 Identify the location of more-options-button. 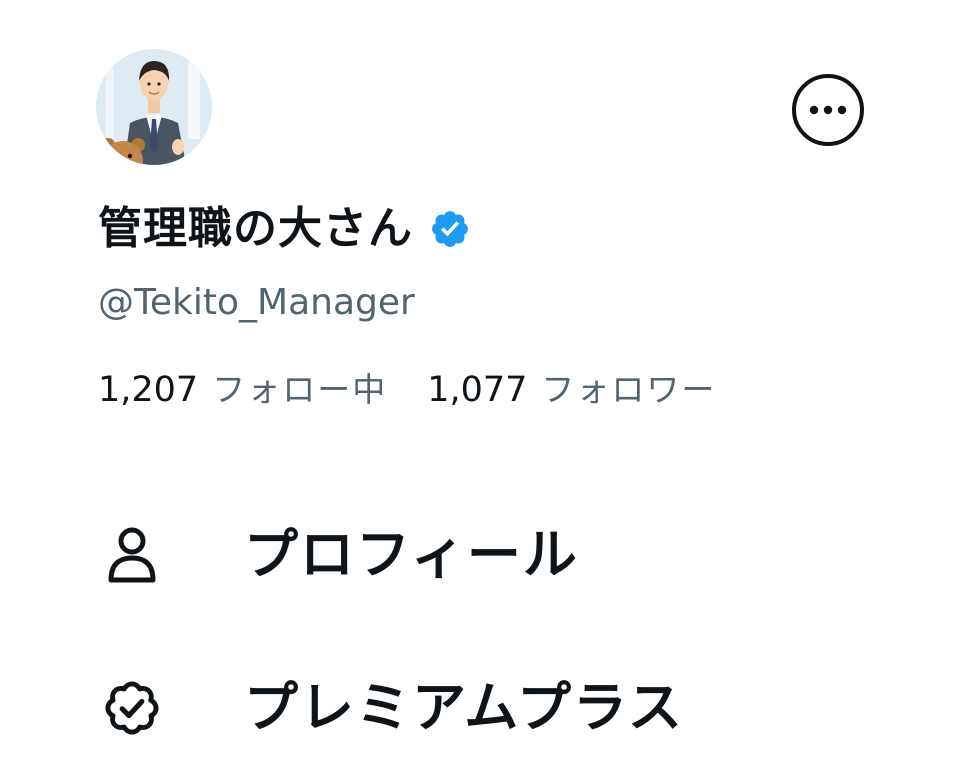
(828, 110).